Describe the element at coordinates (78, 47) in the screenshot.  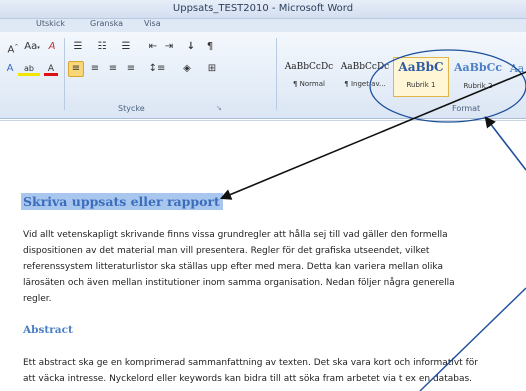
I see `bullets-icon: ☰` at that location.